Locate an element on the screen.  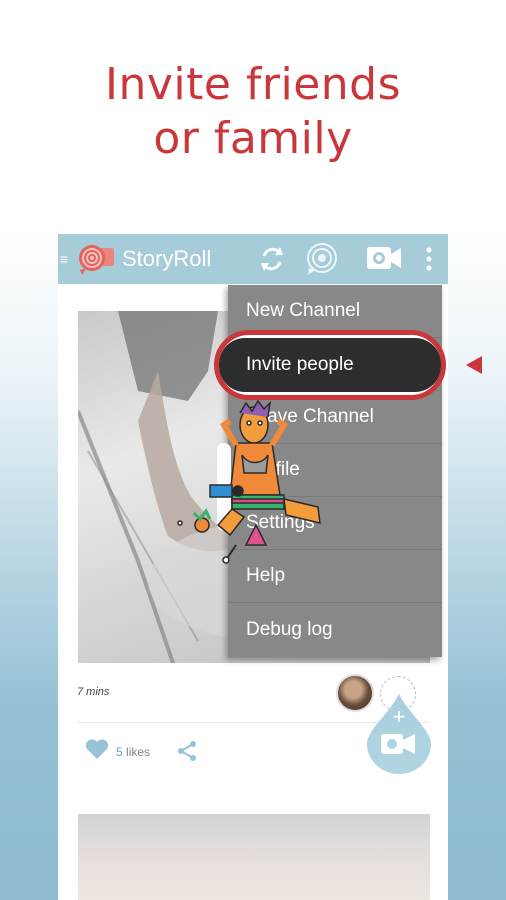
add-video-icon is located at coordinates (384, 261).